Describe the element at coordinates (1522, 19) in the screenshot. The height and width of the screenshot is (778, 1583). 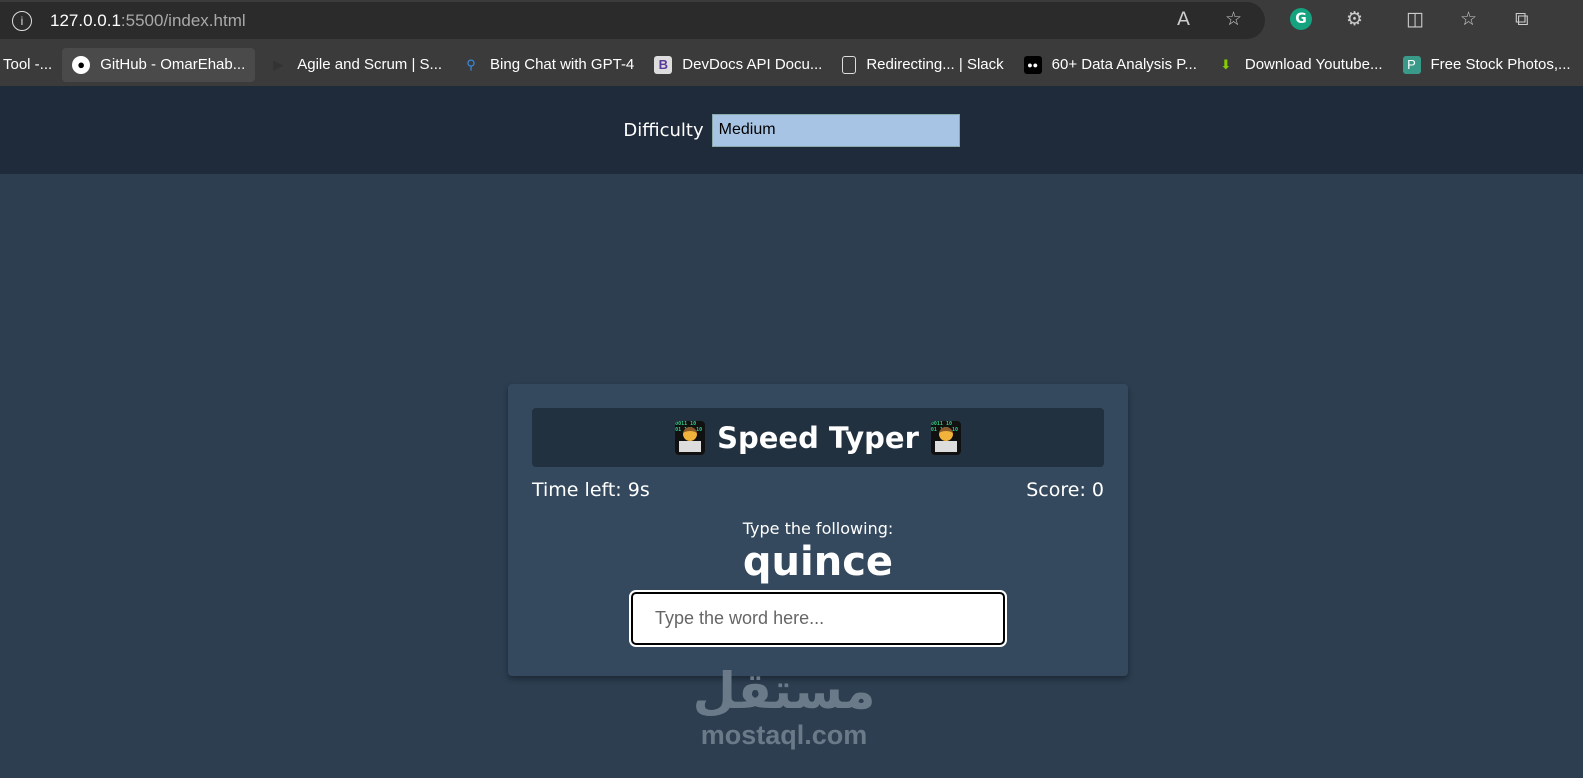
I see `collections-icon: ⧉` at that location.